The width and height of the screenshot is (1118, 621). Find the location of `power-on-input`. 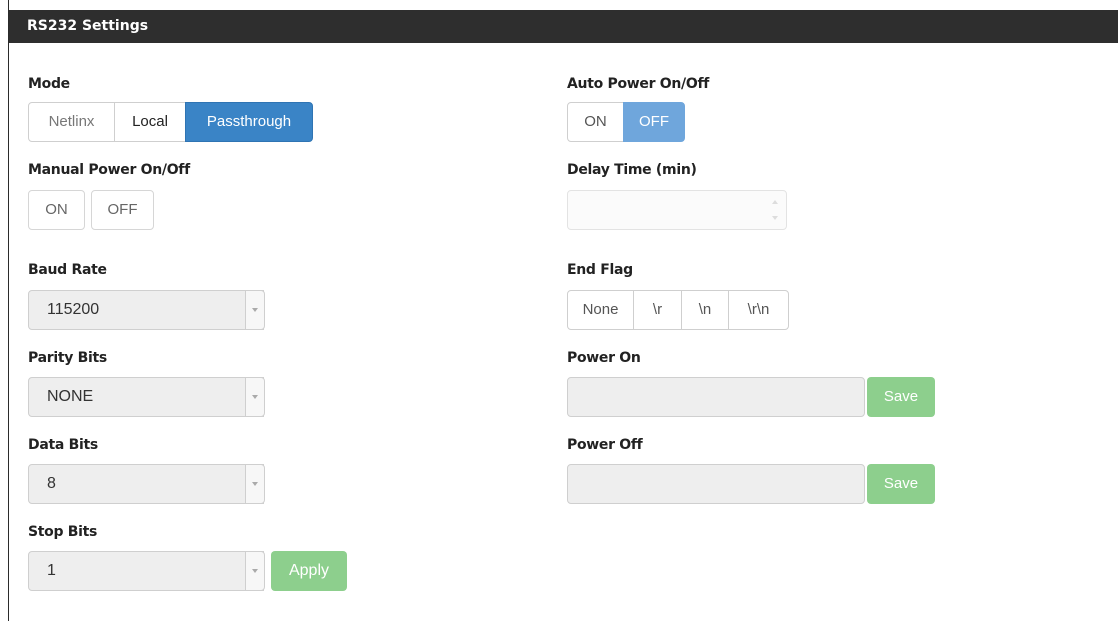

power-on-input is located at coordinates (716, 397).